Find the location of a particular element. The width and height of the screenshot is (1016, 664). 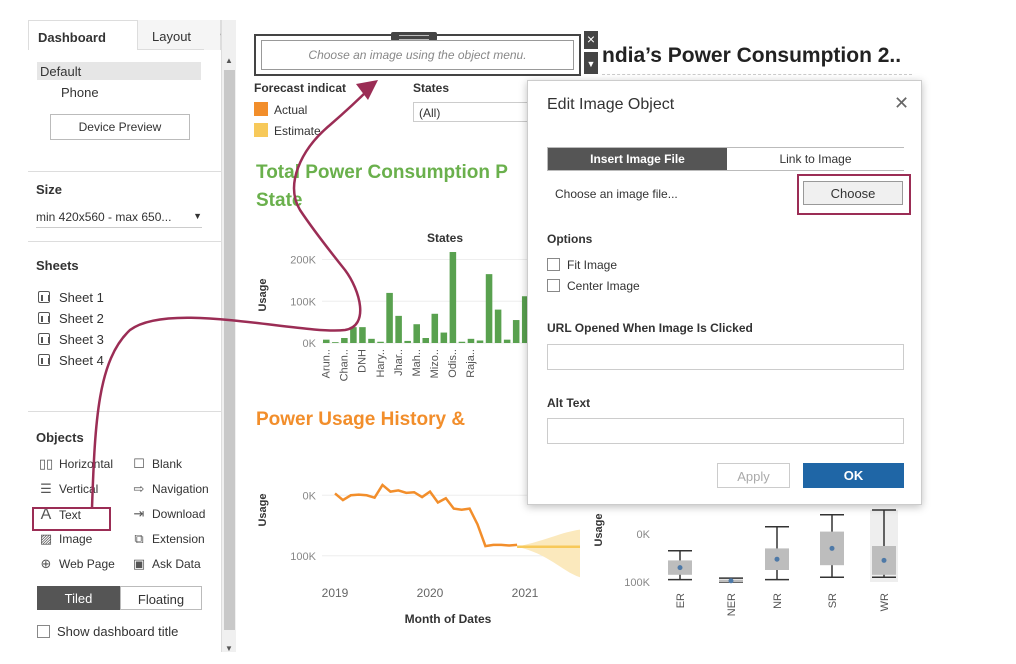

source-tabs: Insert Image File Link to Image is located at coordinates (725, 159).